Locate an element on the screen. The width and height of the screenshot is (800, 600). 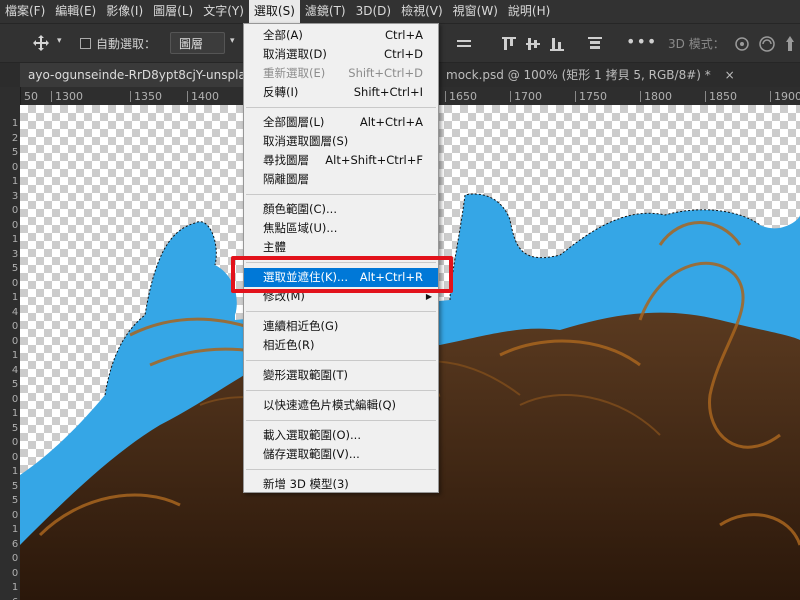
ruler-tick-label: 1750 is located at coordinates (591, 96).